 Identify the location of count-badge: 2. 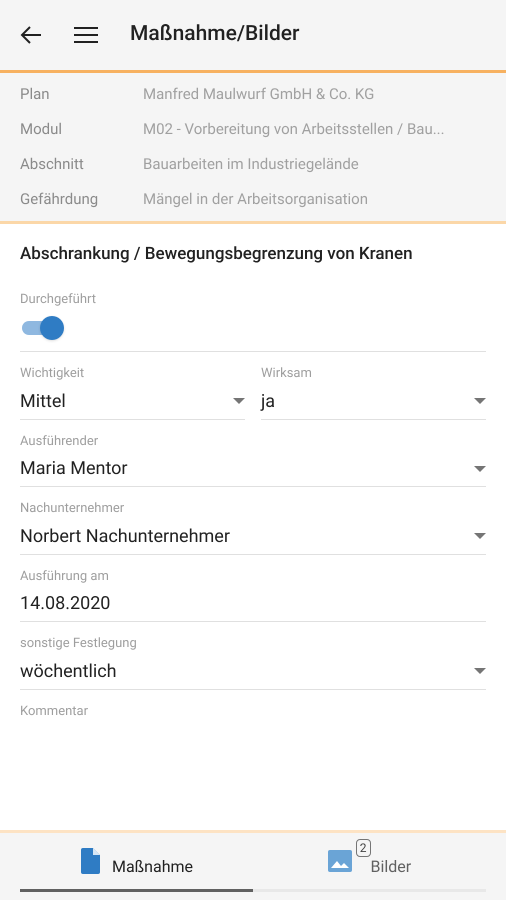
(363, 848).